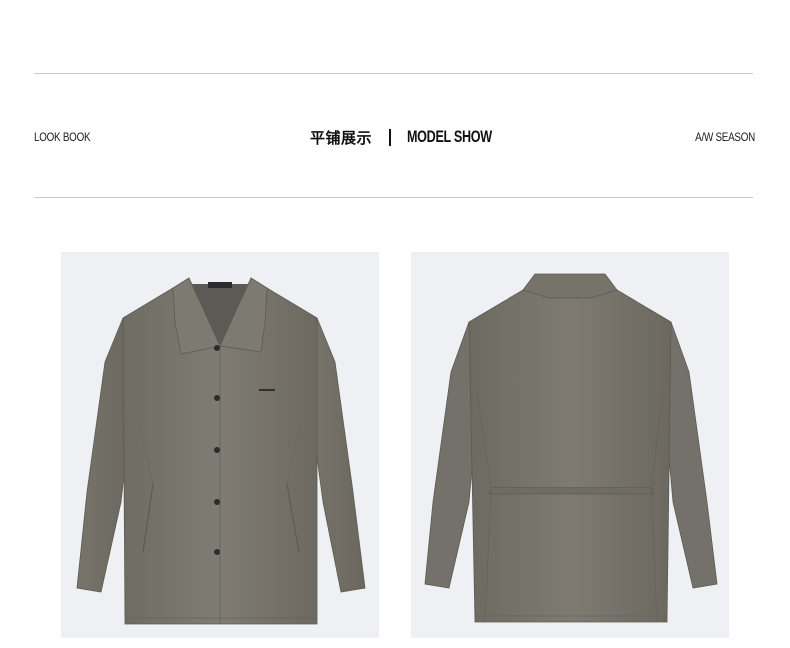 Image resolution: width=790 pixels, height=648 pixels. I want to click on bottom-divider, so click(393, 197).